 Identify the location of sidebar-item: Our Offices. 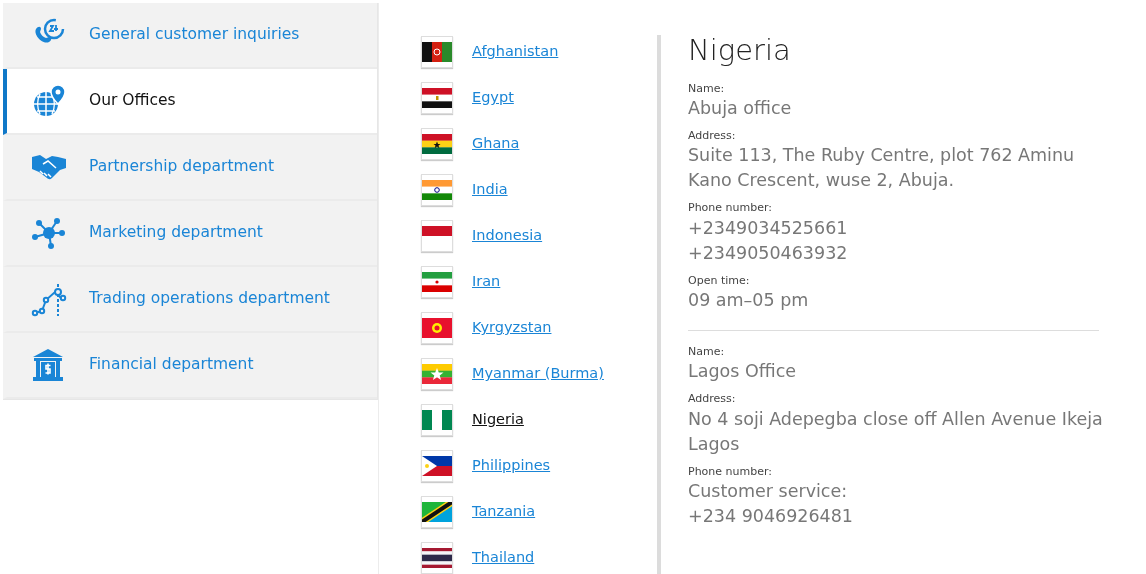
(190, 102).